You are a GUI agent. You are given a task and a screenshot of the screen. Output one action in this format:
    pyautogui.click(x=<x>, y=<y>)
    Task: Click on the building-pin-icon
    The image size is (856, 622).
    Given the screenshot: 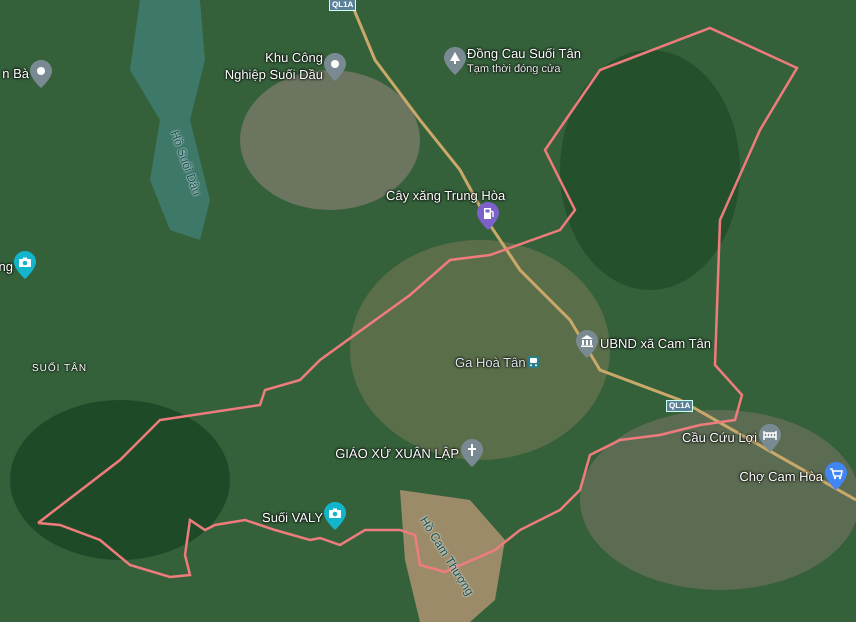 What is the action you would take?
    pyautogui.click(x=587, y=344)
    